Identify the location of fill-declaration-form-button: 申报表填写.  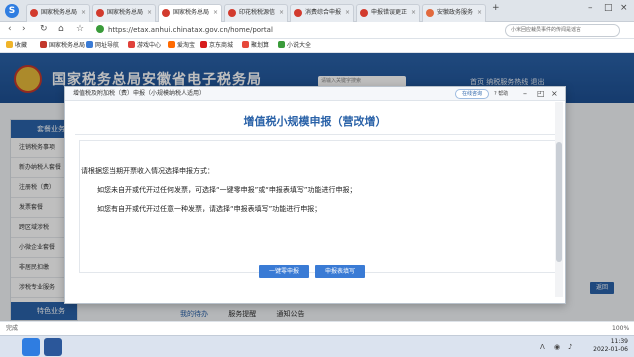
(340, 271).